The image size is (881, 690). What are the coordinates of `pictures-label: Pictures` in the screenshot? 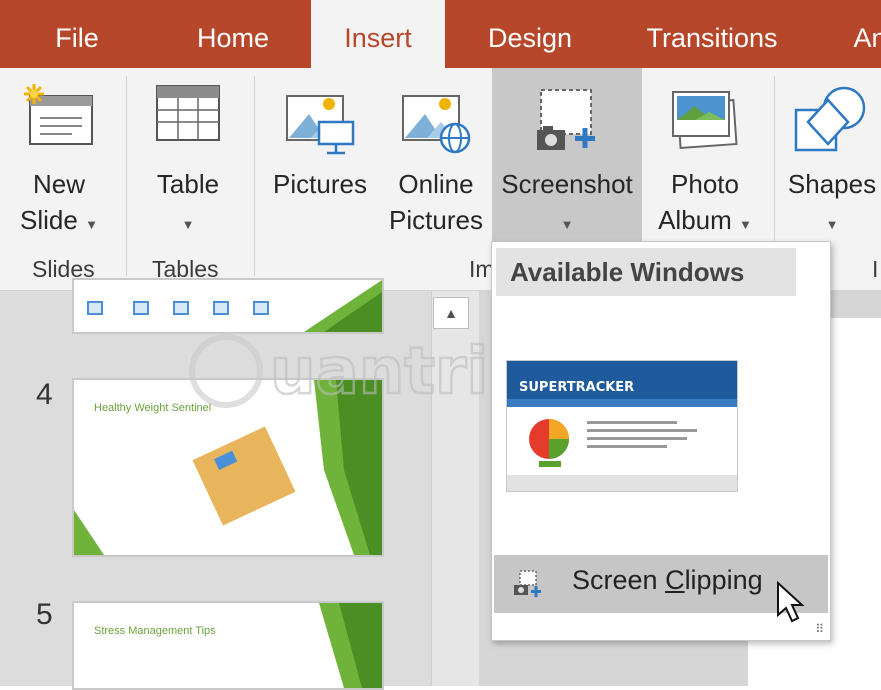 It's located at (320, 184).